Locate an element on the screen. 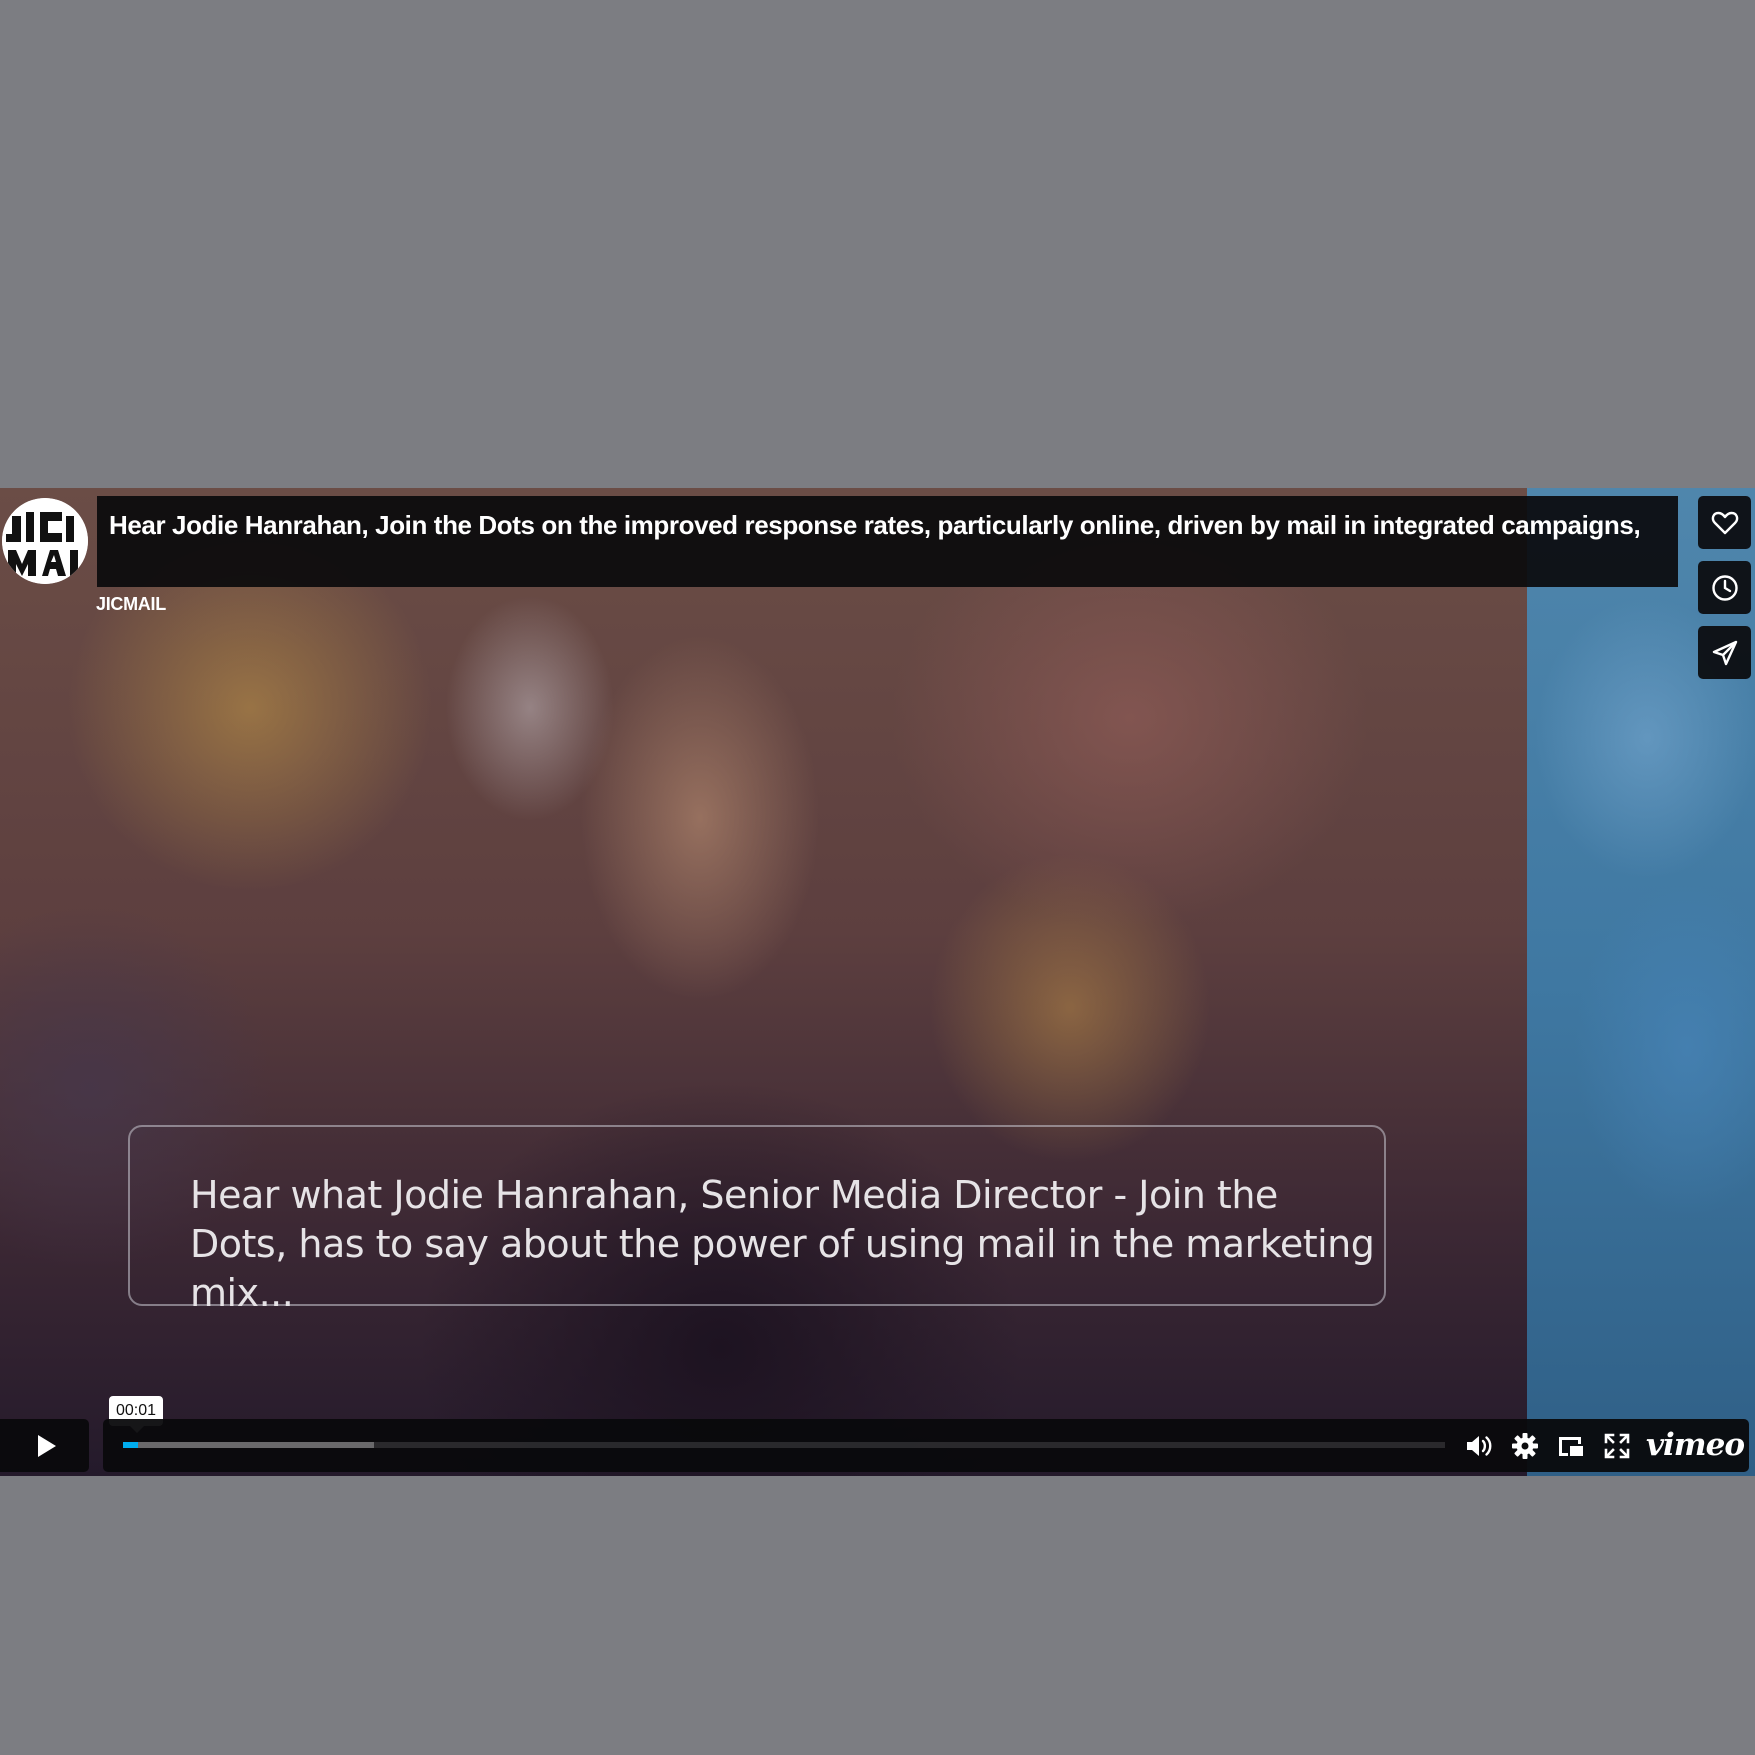 The height and width of the screenshot is (1755, 1755). jicmail-logo-icon is located at coordinates (45, 541).